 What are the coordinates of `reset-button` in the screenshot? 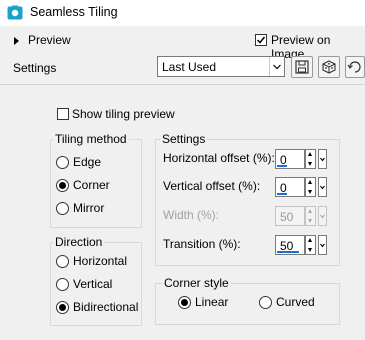 It's located at (355, 67).